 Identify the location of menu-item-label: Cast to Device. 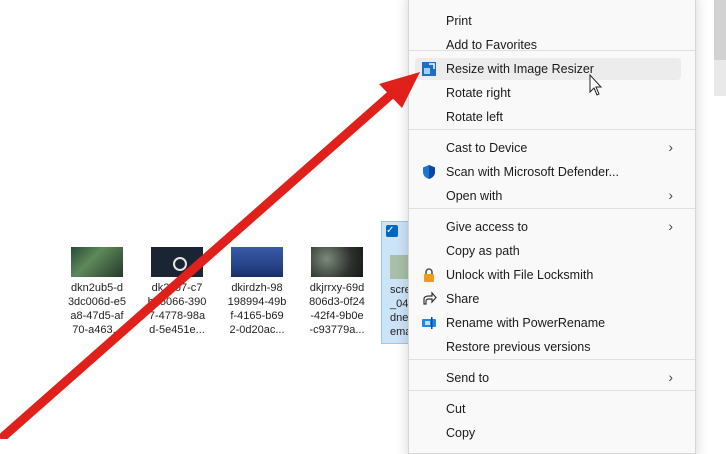
(487, 148).